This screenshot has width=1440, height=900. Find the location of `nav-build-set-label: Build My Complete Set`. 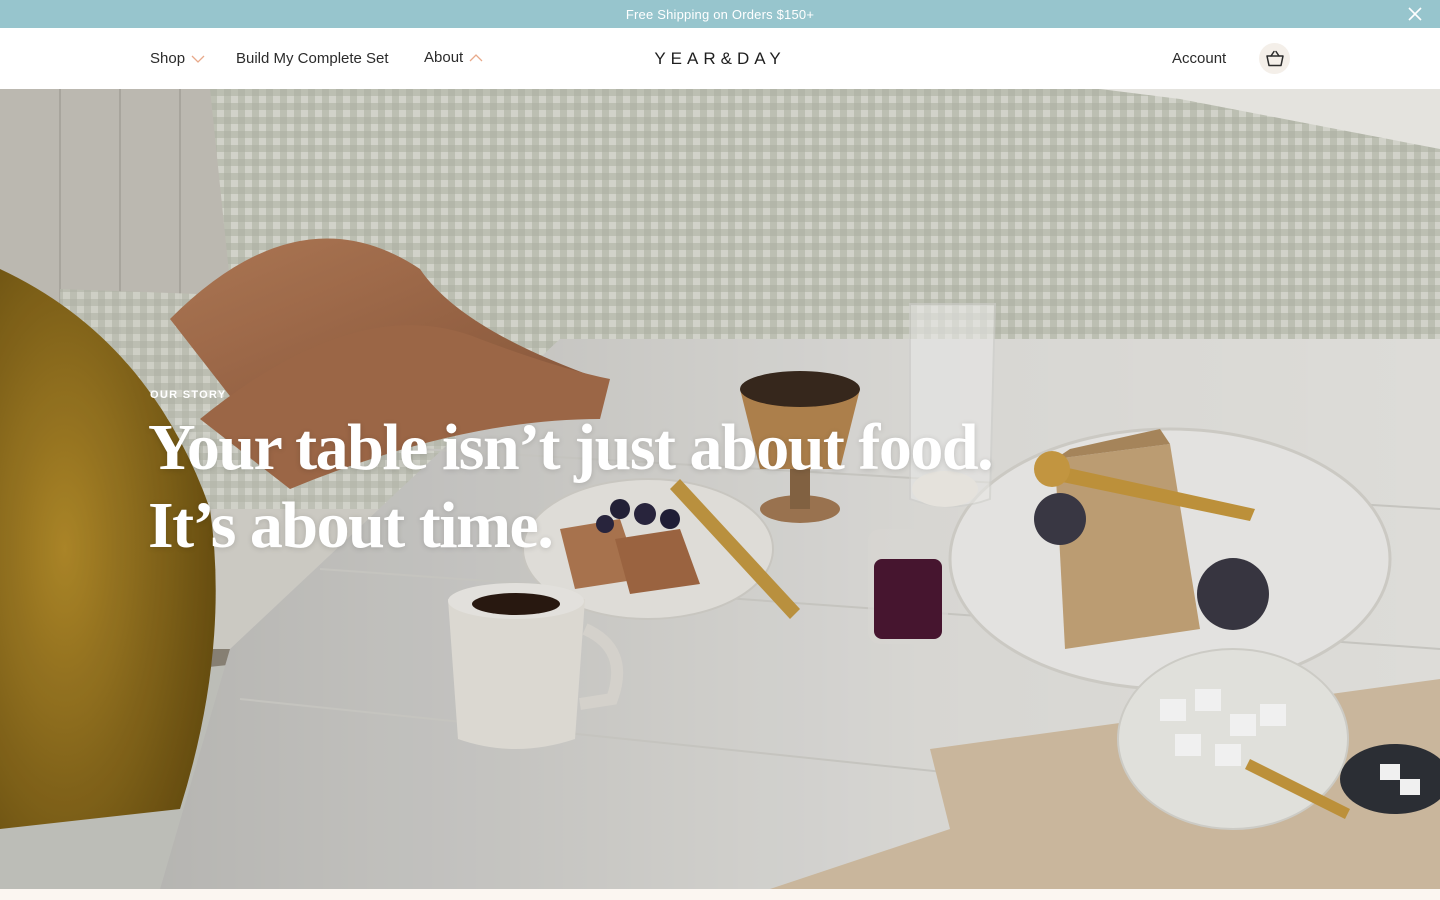

nav-build-set-label: Build My Complete Set is located at coordinates (312, 58).